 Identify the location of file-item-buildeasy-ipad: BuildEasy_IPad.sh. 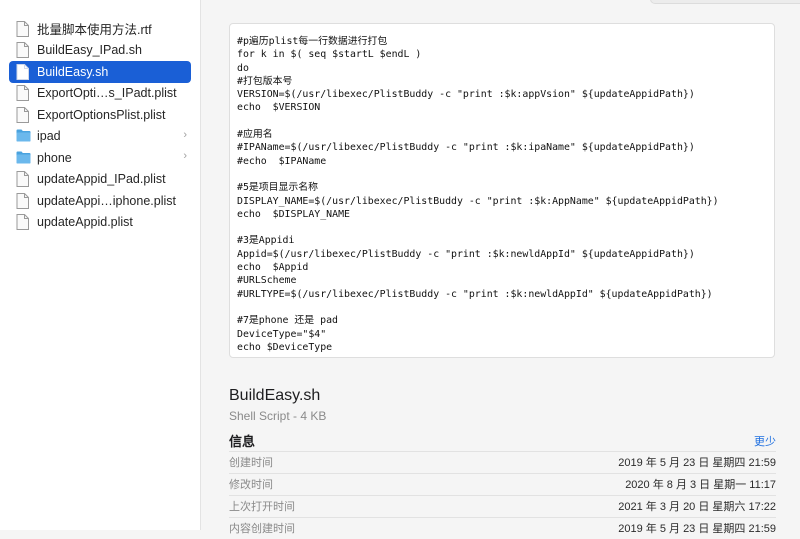
(100, 51).